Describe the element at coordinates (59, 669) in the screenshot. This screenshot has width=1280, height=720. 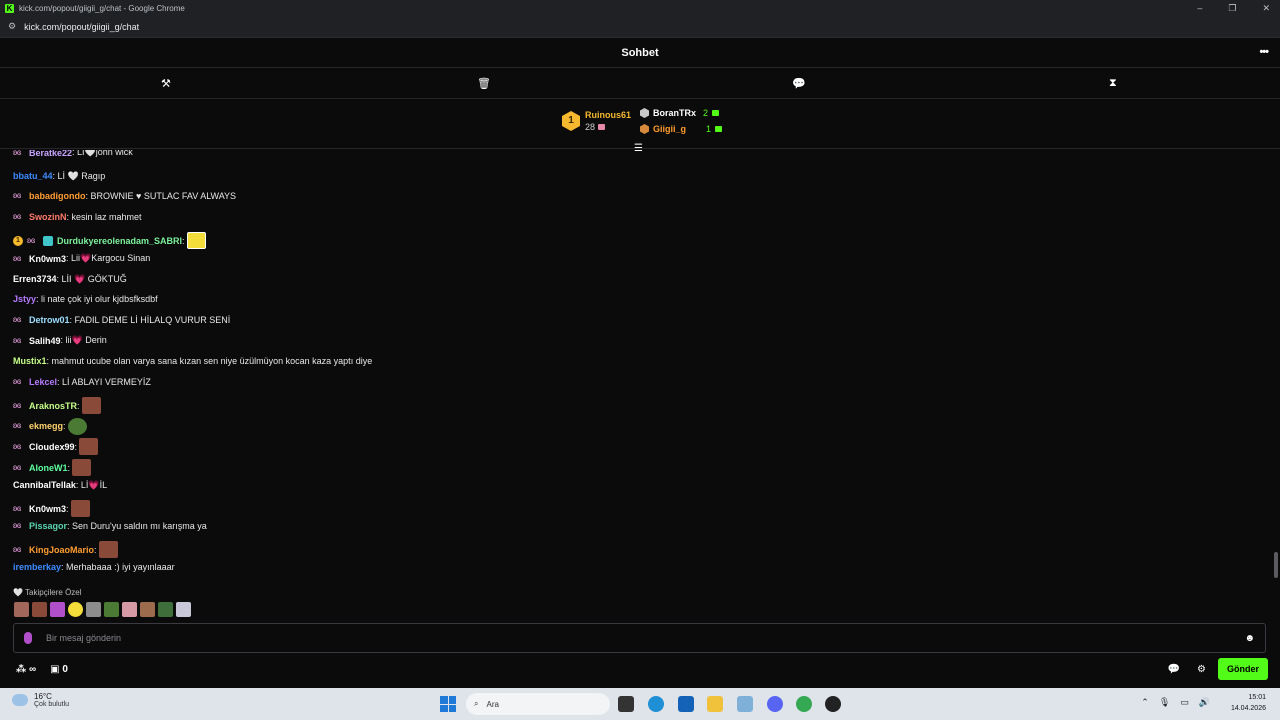
I see `gift-store-button: ▣ 0` at that location.